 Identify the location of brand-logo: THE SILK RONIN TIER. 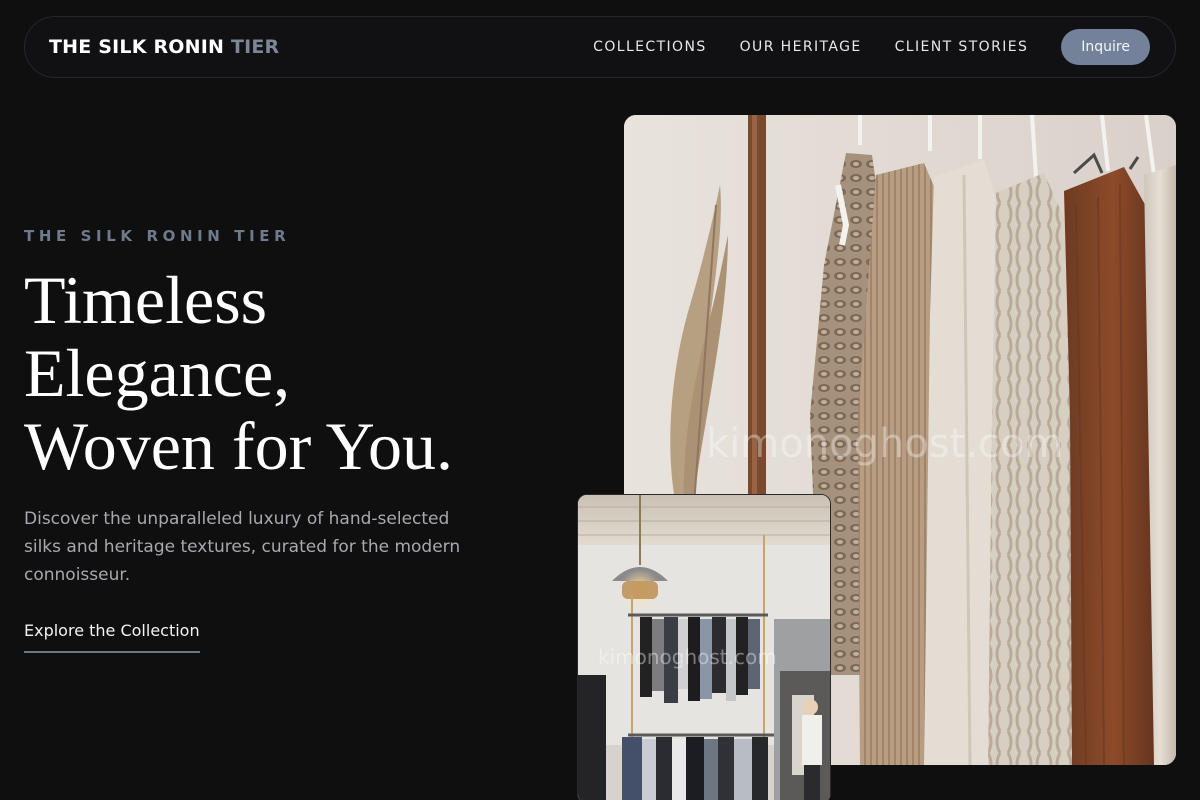
(164, 47).